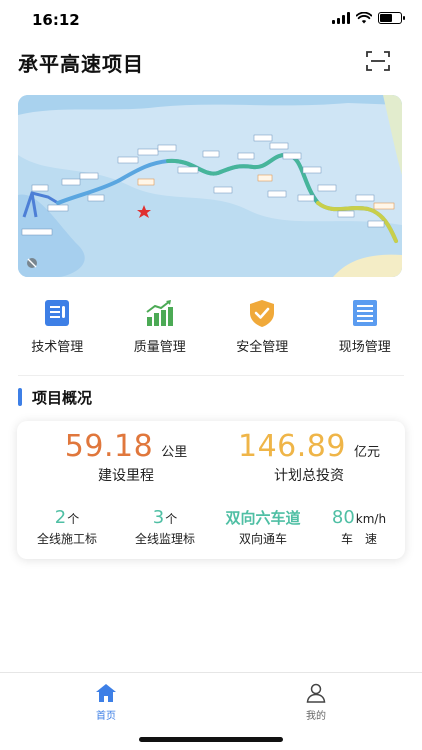 The height and width of the screenshot is (750, 422). Describe the element at coordinates (126, 476) in the screenshot. I see `stat-length-label: 建设里程` at that location.